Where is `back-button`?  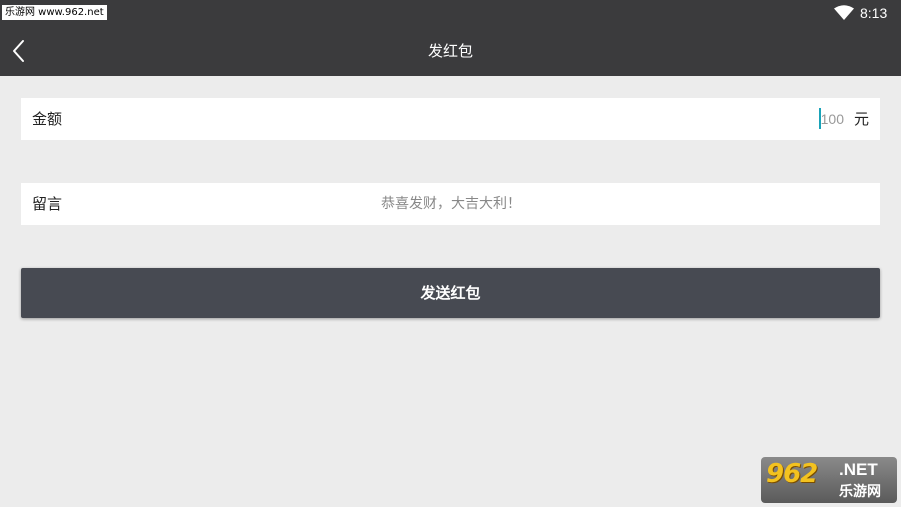 back-button is located at coordinates (19, 51).